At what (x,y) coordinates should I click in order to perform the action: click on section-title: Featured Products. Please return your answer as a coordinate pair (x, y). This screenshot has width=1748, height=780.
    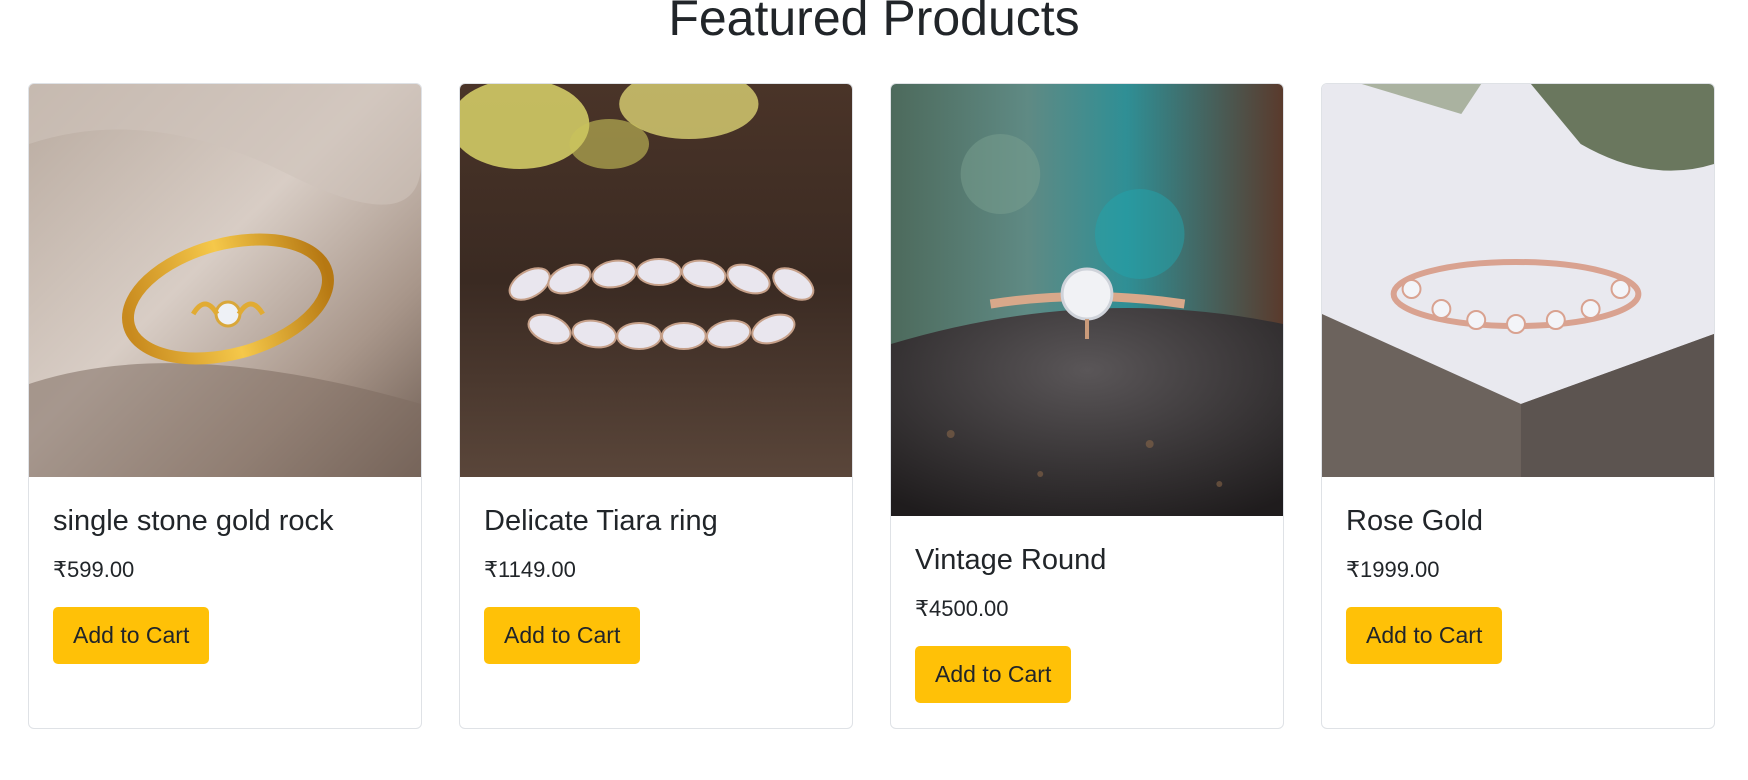
    Looking at the image, I should click on (874, 23).